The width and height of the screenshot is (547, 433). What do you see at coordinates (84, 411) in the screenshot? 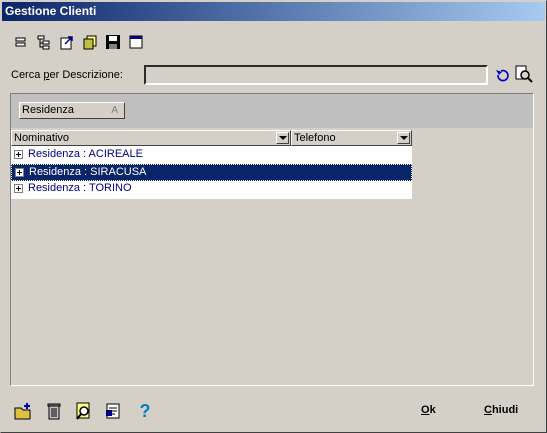
I see `find-record-icon` at bounding box center [84, 411].